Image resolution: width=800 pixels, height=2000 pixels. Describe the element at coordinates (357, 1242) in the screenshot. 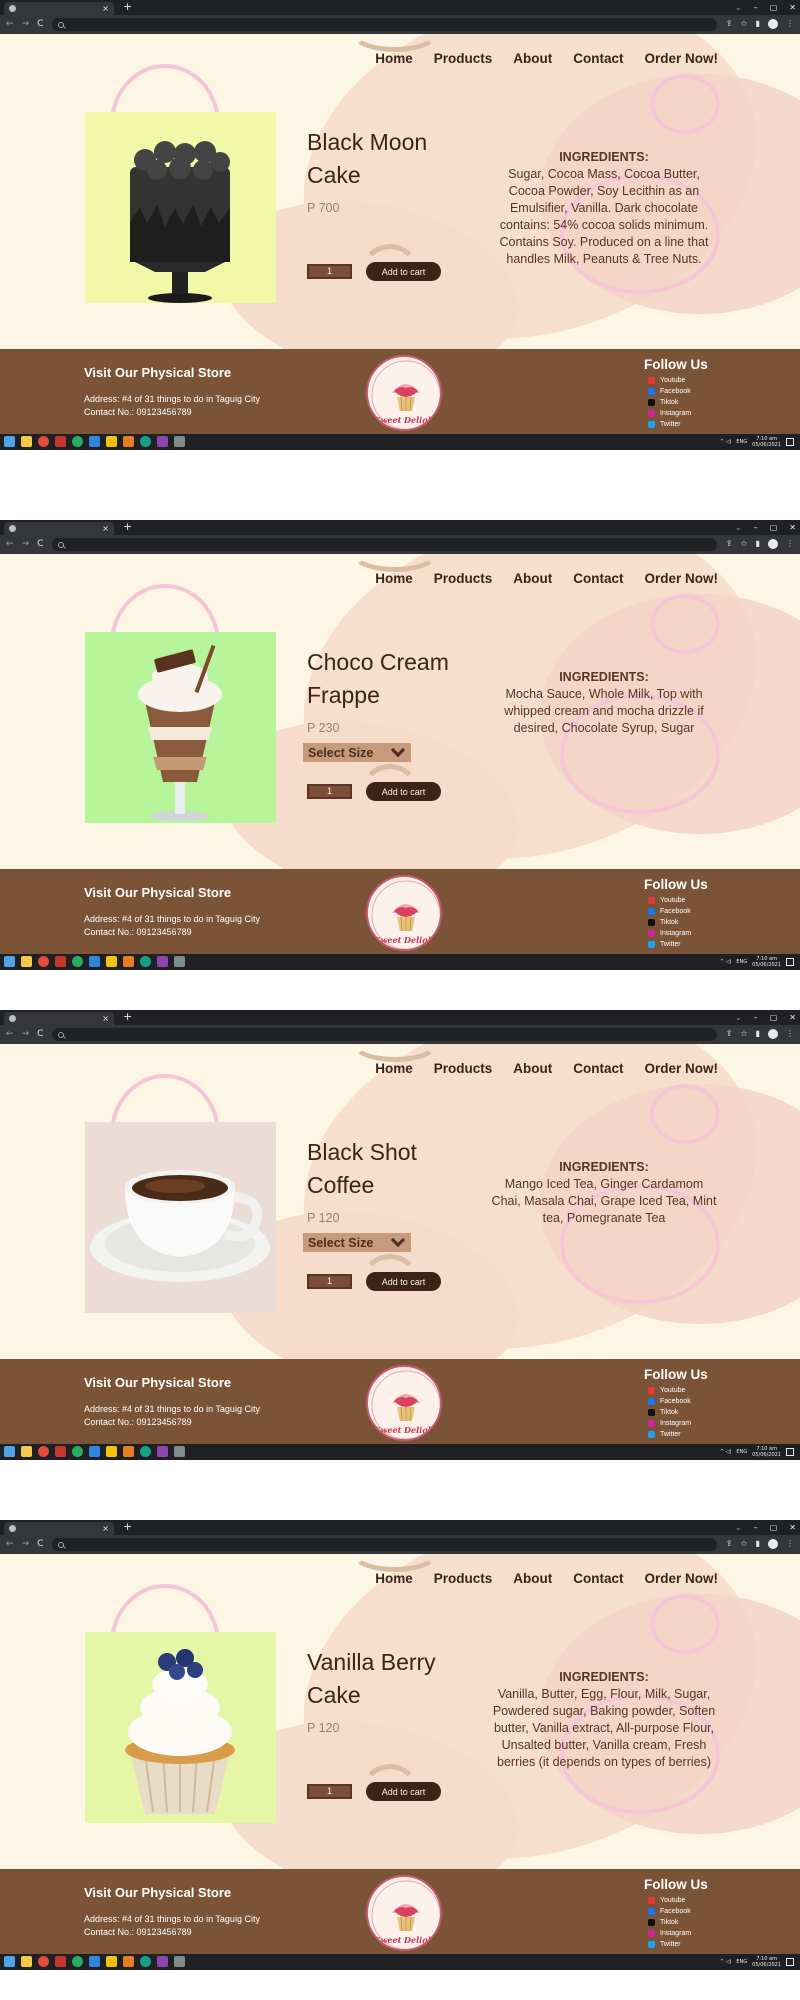

I see `size-select-dropdown: Select Size` at that location.